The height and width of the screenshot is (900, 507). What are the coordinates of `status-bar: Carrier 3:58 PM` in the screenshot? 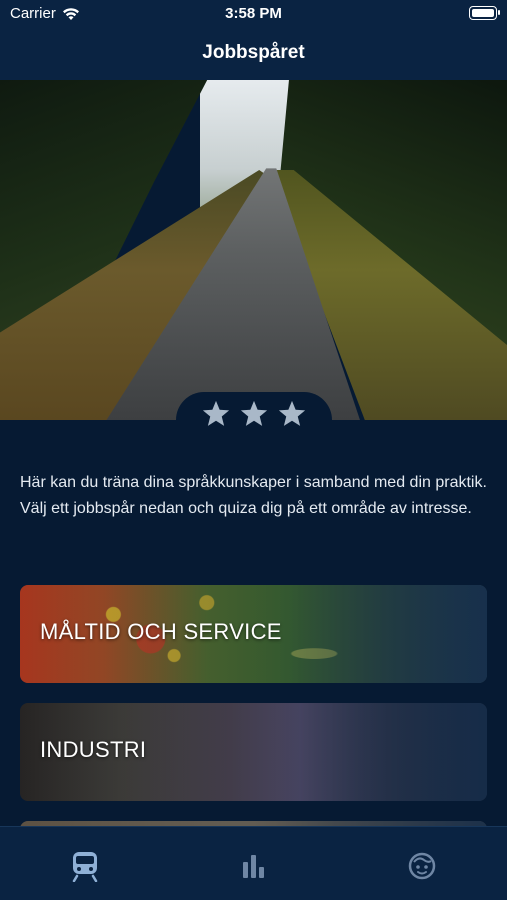 It's located at (253, 14).